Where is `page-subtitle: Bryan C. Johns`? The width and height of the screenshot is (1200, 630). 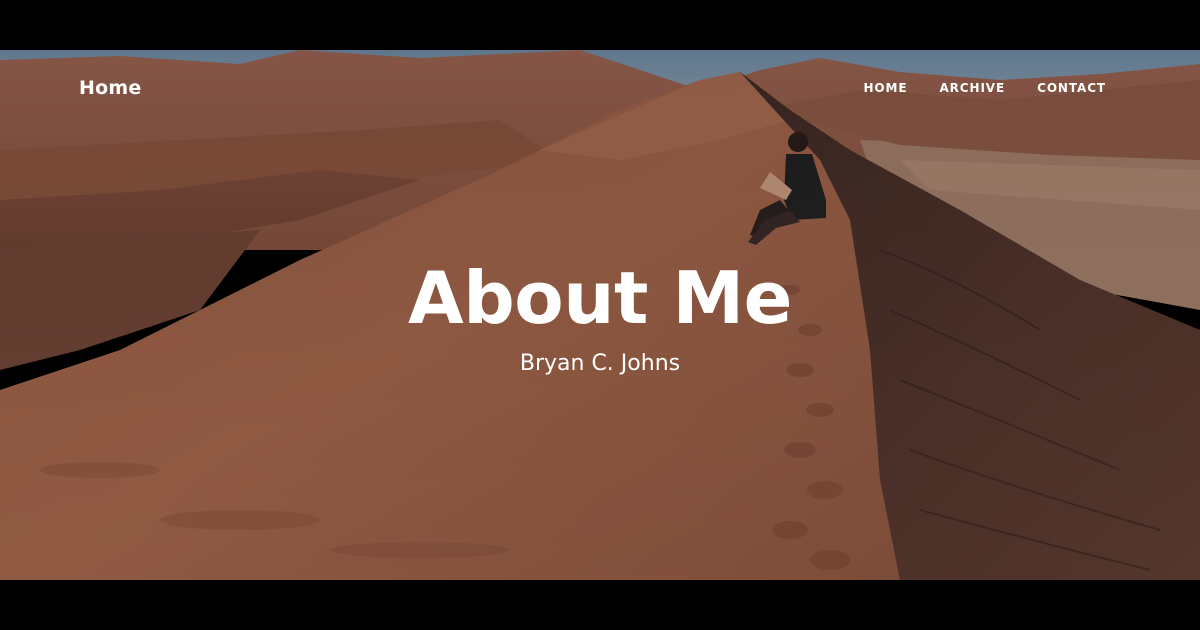
page-subtitle: Bryan C. Johns is located at coordinates (600, 363).